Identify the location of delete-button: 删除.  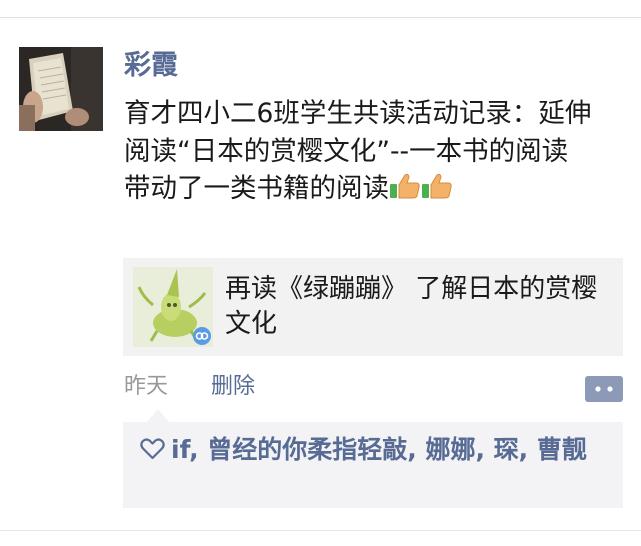
(233, 387).